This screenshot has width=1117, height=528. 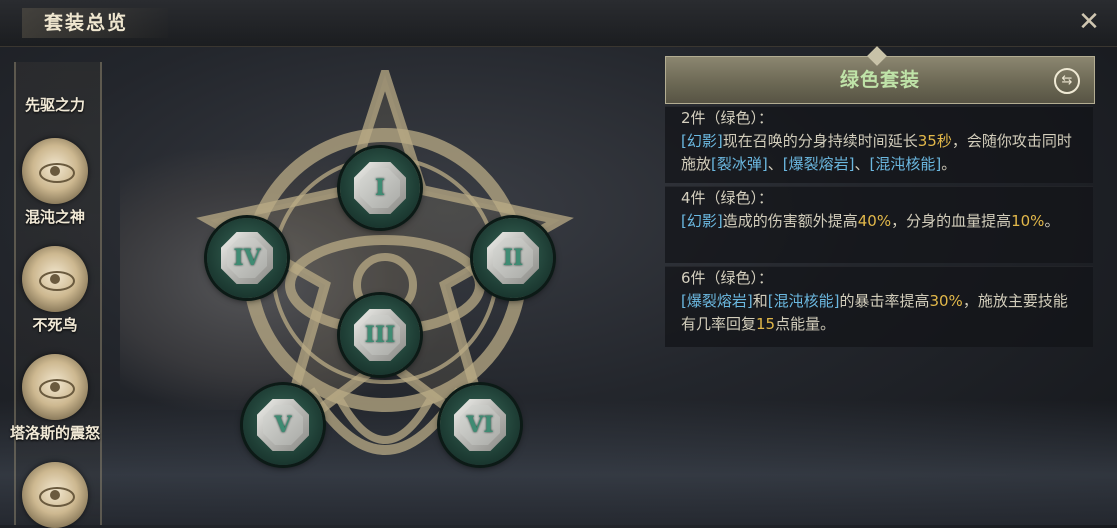 I want to click on bonus-text: [幻影]造成的伤害额外提高40%，分身的血量提高10%。, so click(x=879, y=221).